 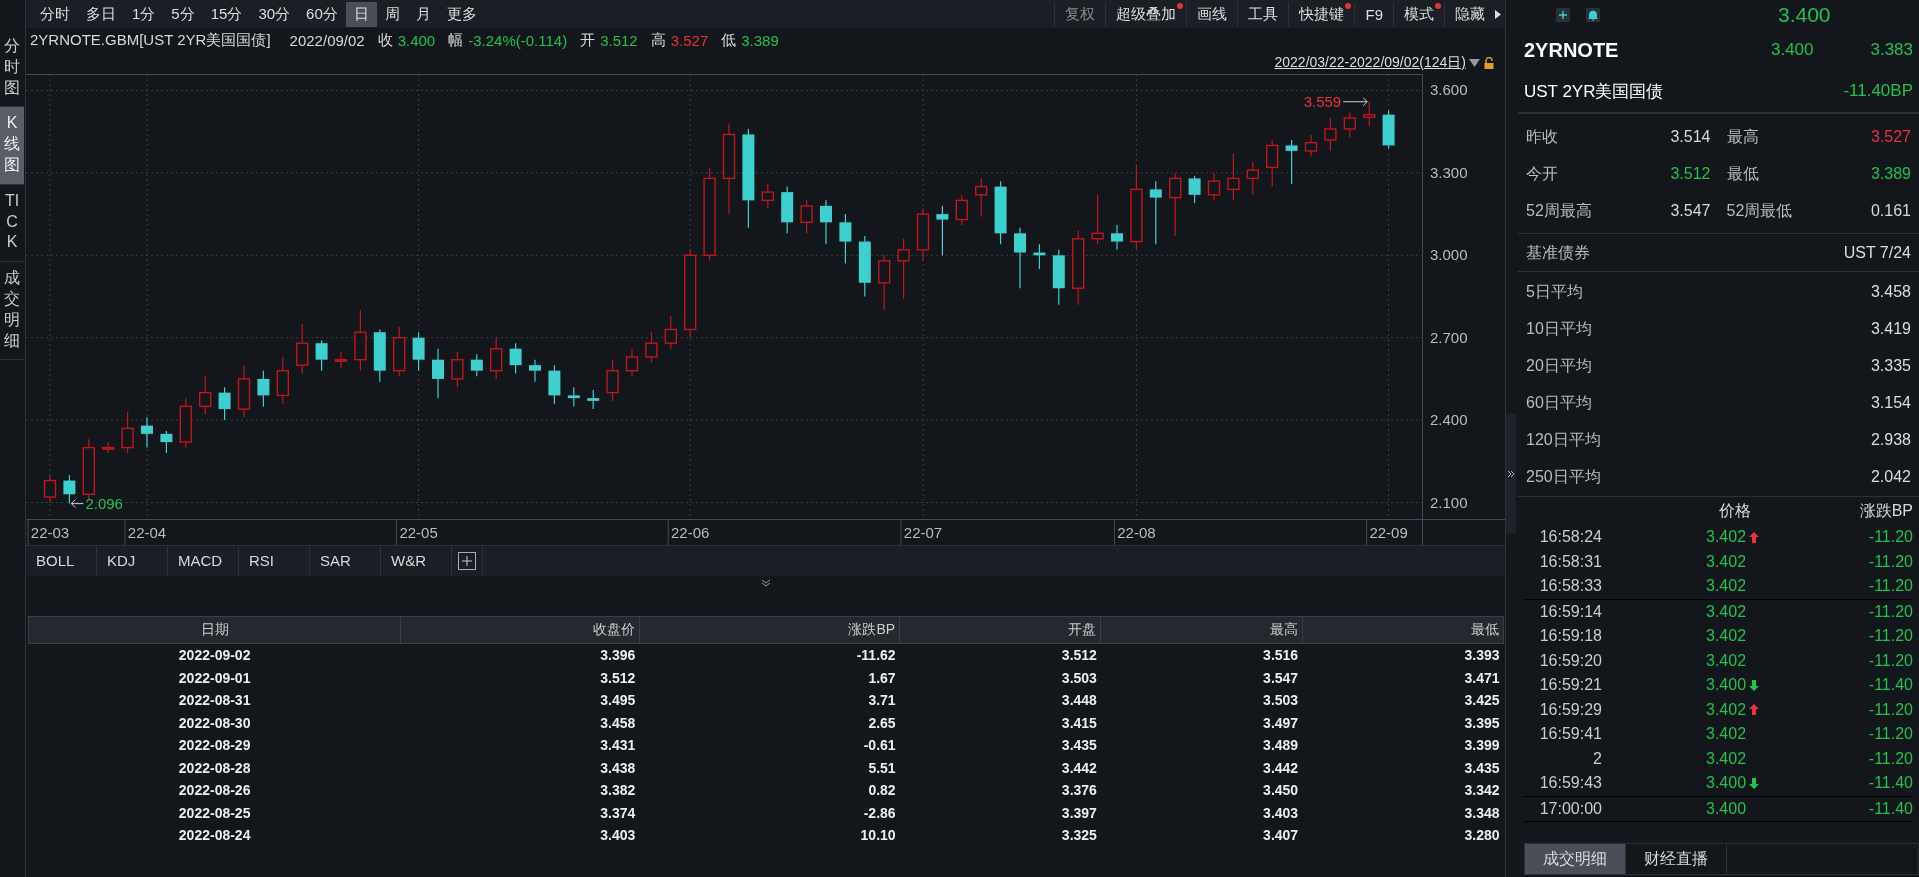 I want to click on table-cell-text: -2.86, so click(x=879, y=813).